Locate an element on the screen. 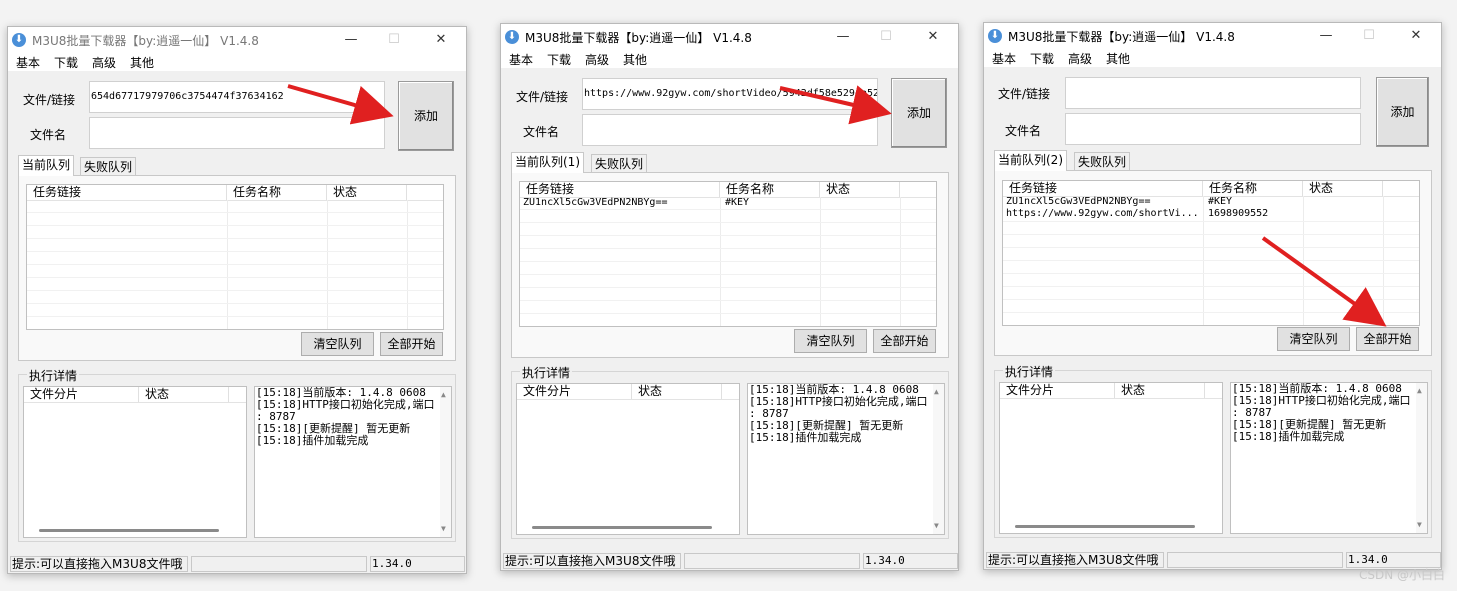  menu-bar: 基本 下载 高级 其他 is located at coordinates (729, 59).